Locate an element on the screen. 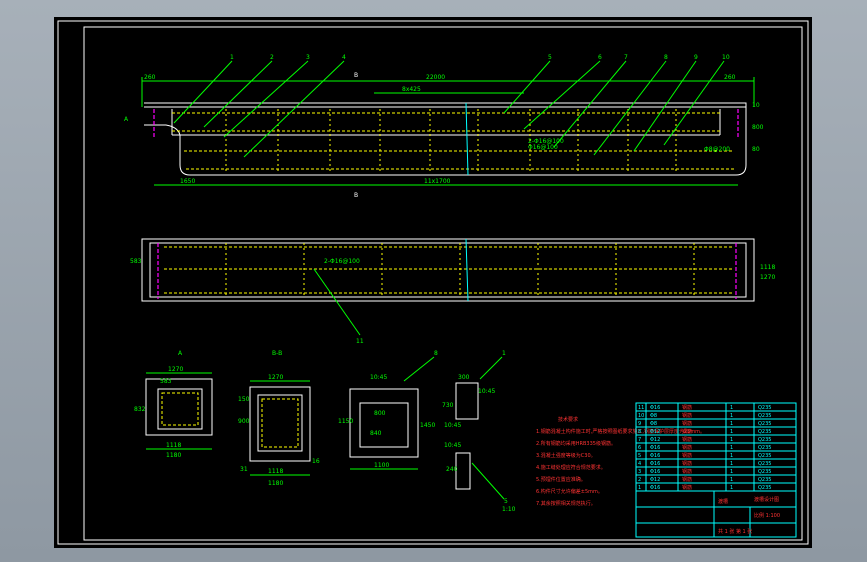 Image resolution: width=867 pixels, height=562 pixels. callout-5: 5 is located at coordinates (550, 57).